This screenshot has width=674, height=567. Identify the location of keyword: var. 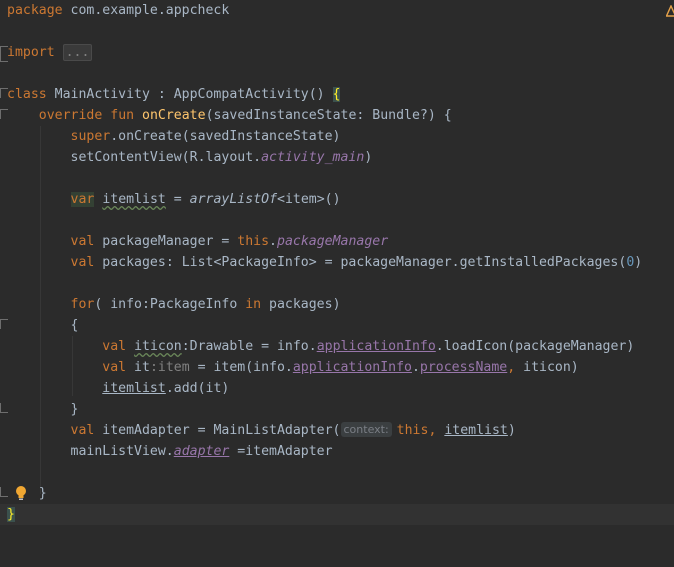
(82, 199).